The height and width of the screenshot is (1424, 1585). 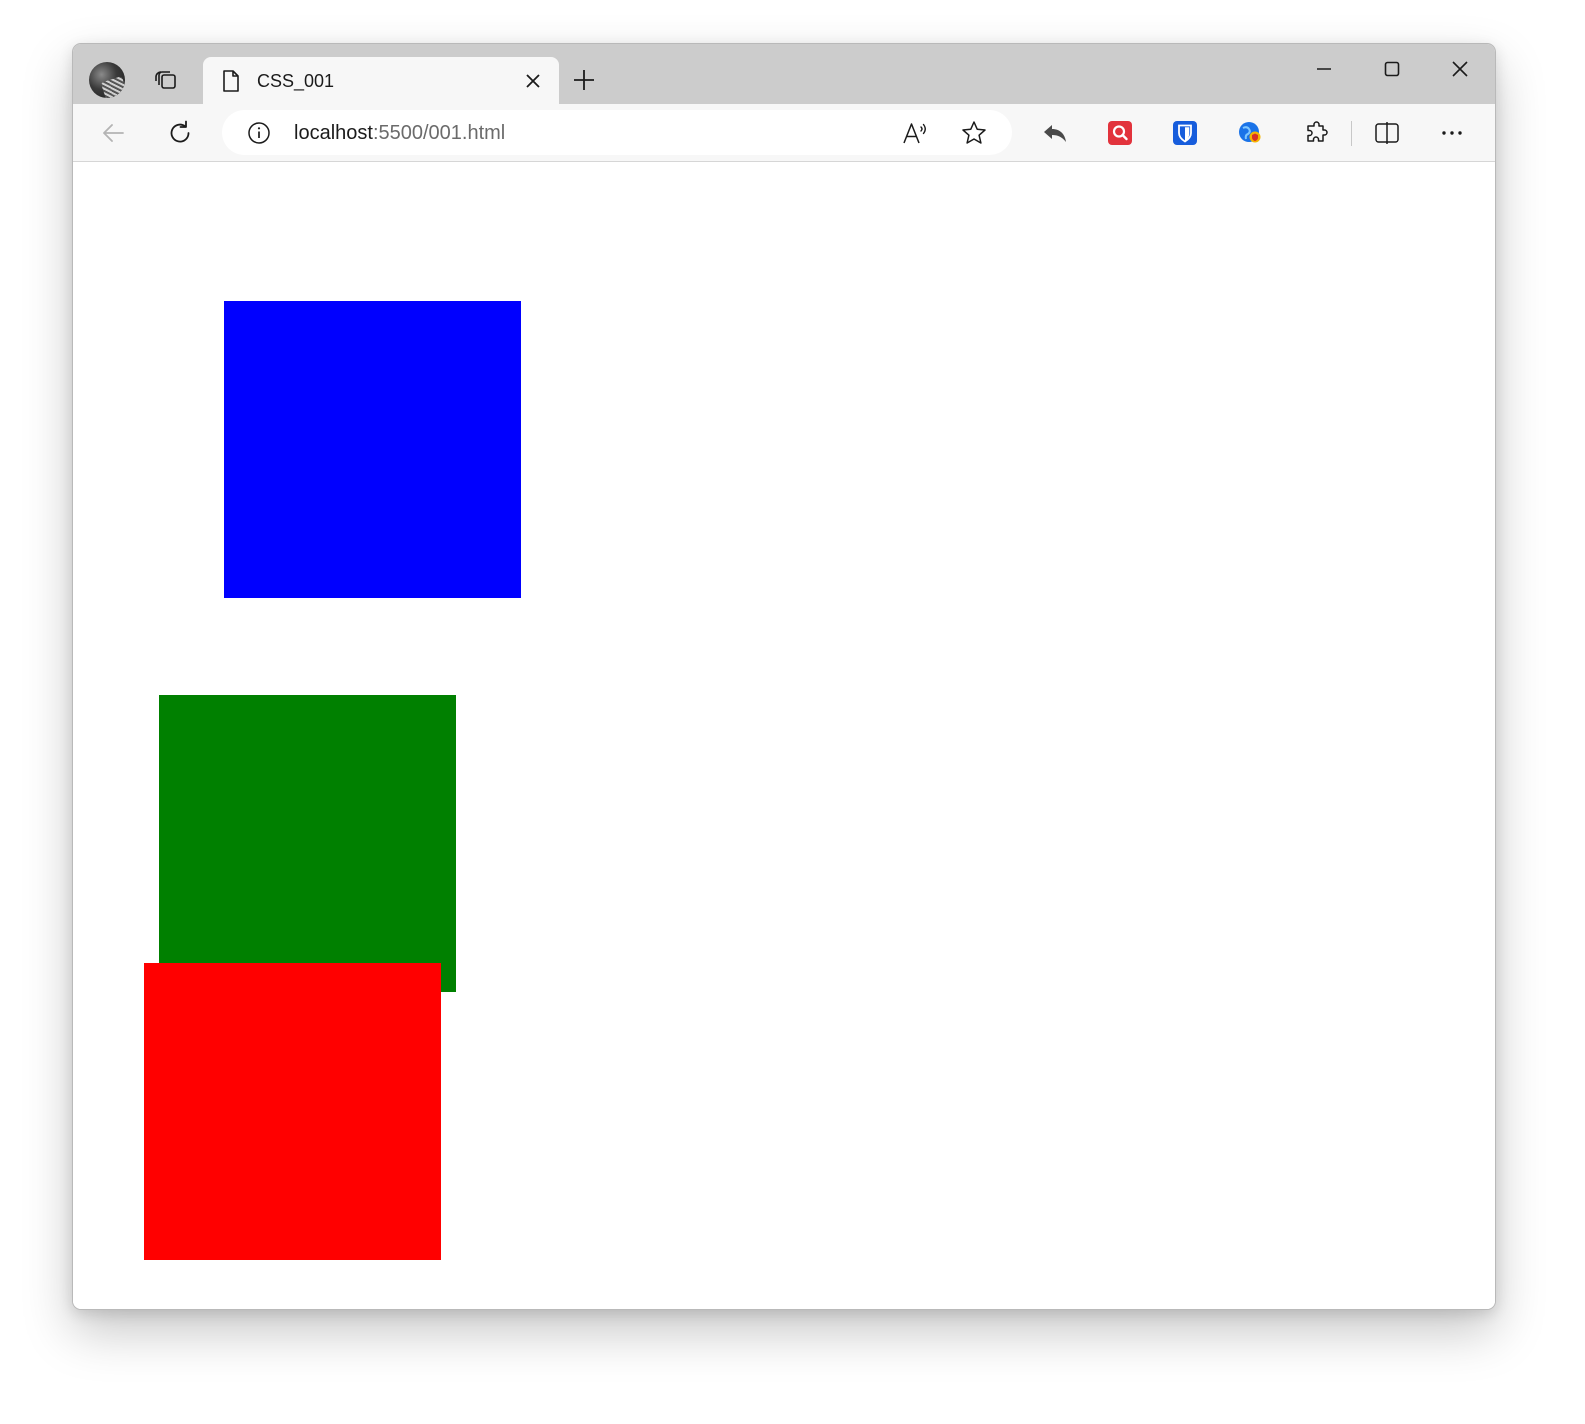 I want to click on plus-icon, so click(x=584, y=80).